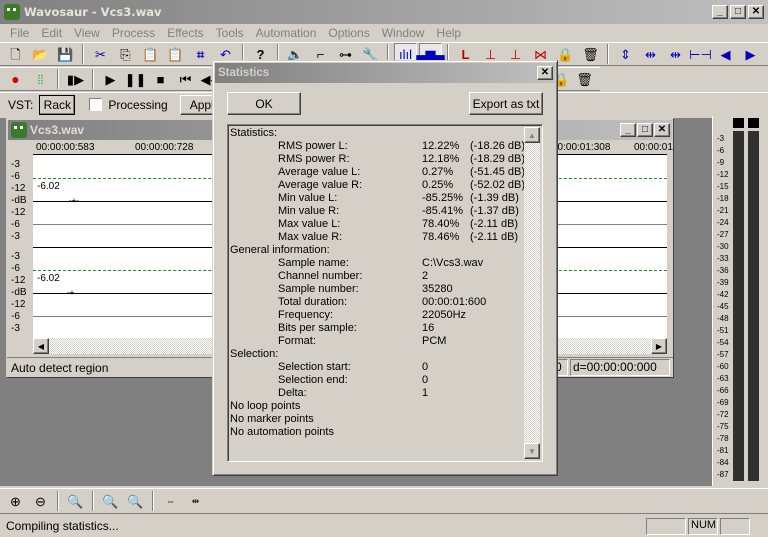  What do you see at coordinates (628, 130) in the screenshot?
I see `doc-minimize-button: _` at bounding box center [628, 130].